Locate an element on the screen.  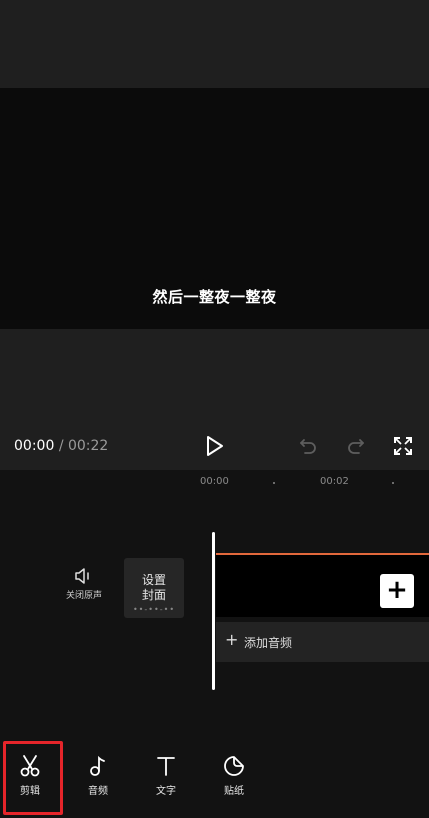
fullscreen-button is located at coordinates (403, 446).